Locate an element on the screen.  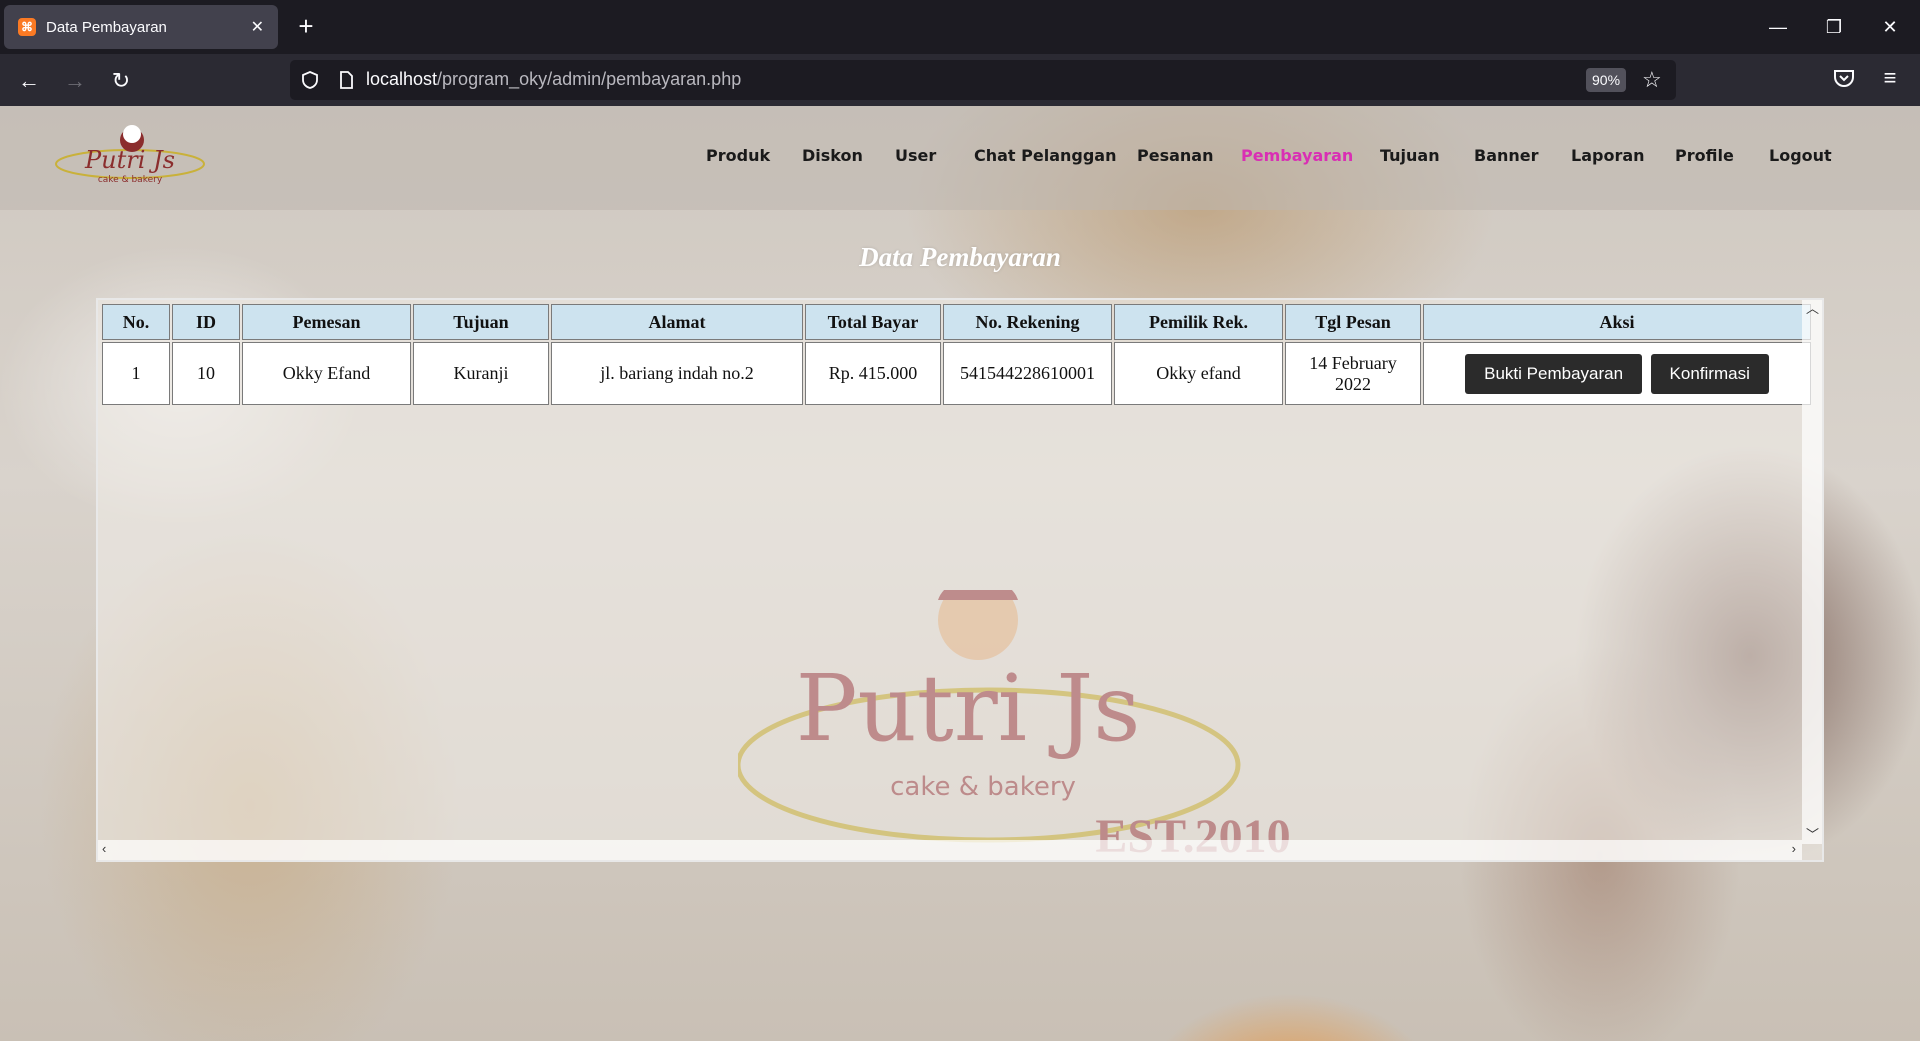
minimize-icon: — is located at coordinates (1778, 27).